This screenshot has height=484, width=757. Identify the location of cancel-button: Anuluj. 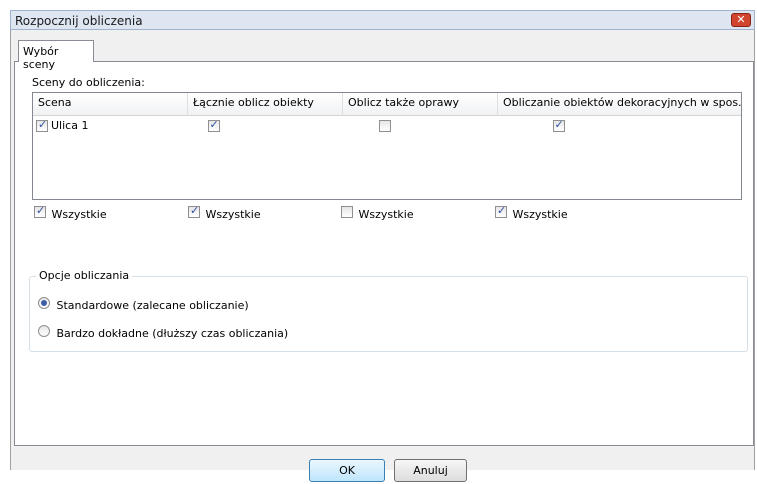
(430, 470).